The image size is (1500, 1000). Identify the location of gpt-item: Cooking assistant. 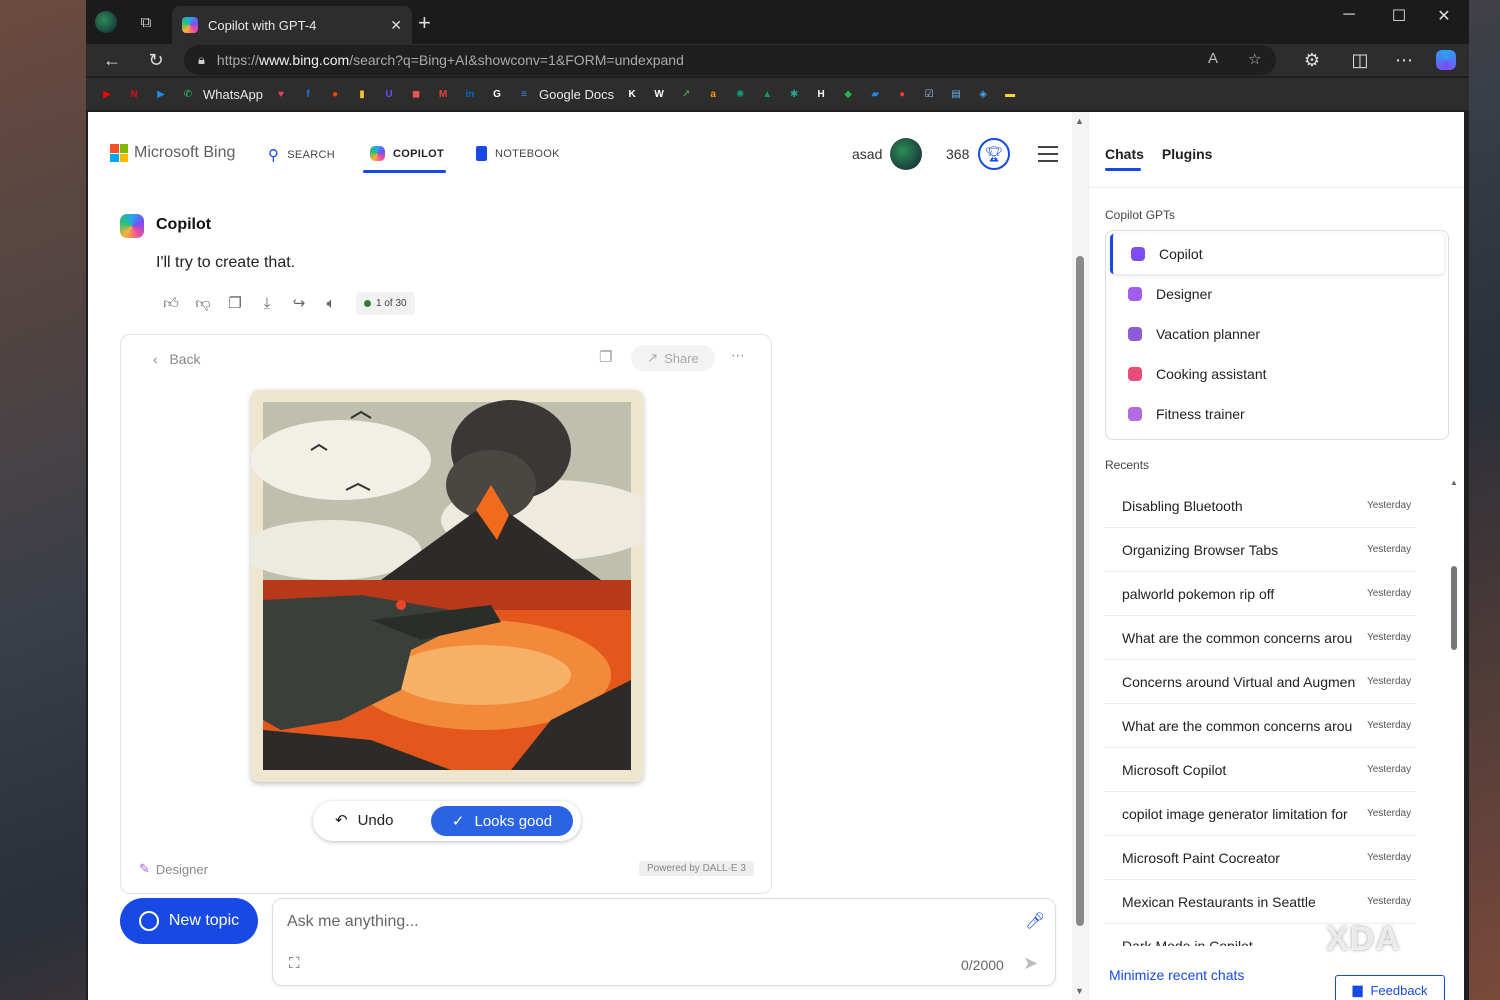
(1277, 374).